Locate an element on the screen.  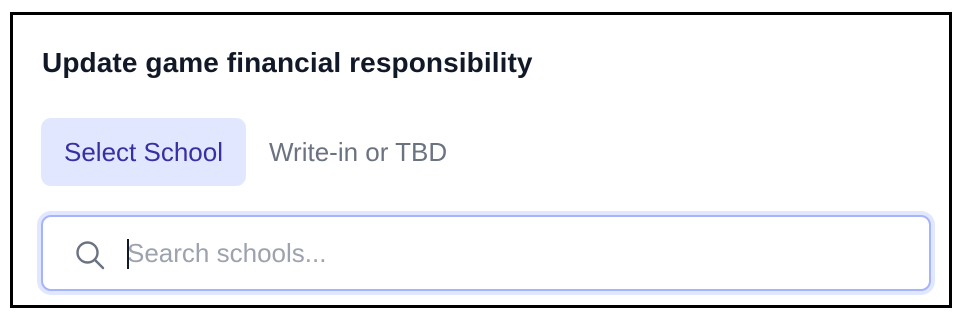
tab-group: Select School Write-in or TBD is located at coordinates (255, 152).